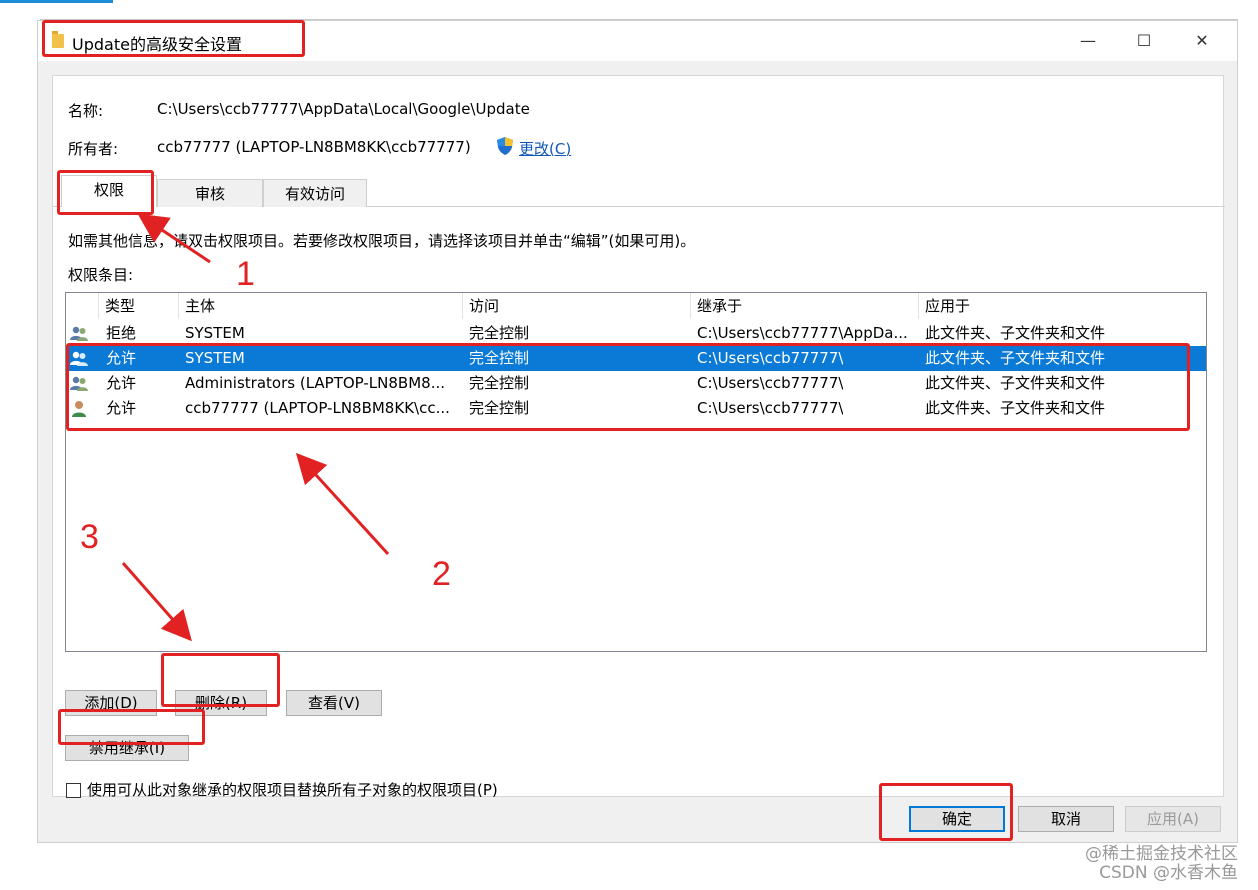 This screenshot has height=890, width=1258. What do you see at coordinates (1144, 41) in the screenshot?
I see `maximize-button: ☐` at bounding box center [1144, 41].